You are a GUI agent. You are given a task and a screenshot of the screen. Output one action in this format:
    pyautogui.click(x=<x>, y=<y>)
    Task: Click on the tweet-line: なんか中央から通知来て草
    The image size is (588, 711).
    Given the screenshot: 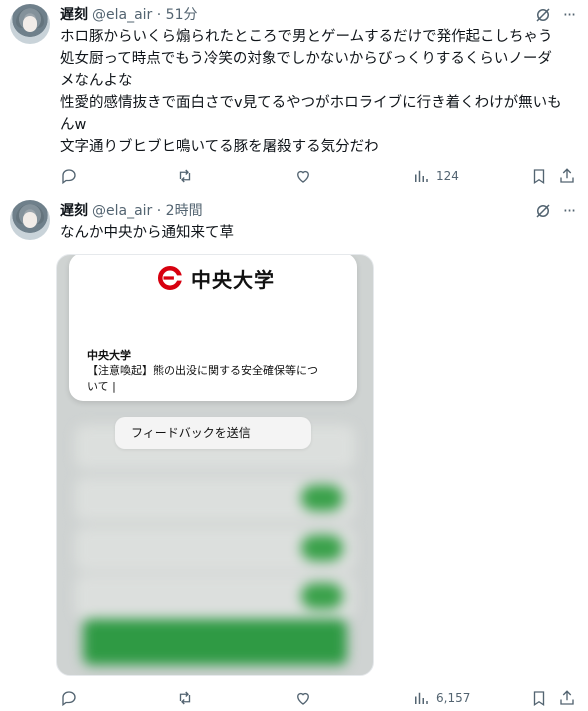 What is the action you would take?
    pyautogui.click(x=147, y=233)
    